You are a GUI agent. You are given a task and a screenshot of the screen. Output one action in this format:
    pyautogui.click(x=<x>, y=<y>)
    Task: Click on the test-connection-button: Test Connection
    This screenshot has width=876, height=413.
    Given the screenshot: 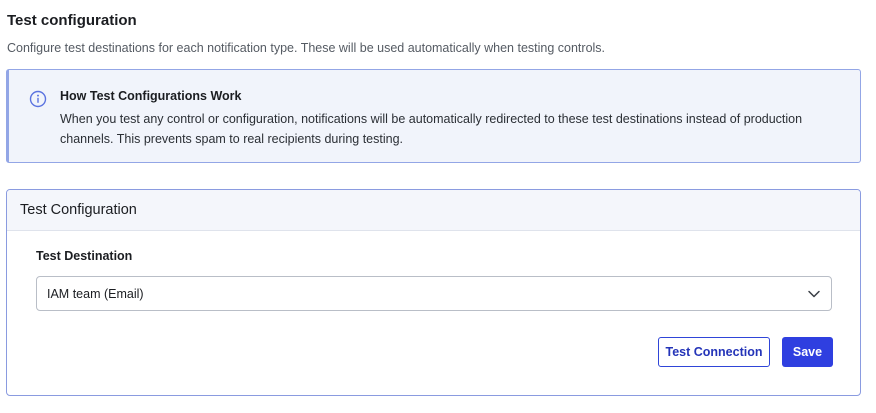 What is the action you would take?
    pyautogui.click(x=714, y=352)
    